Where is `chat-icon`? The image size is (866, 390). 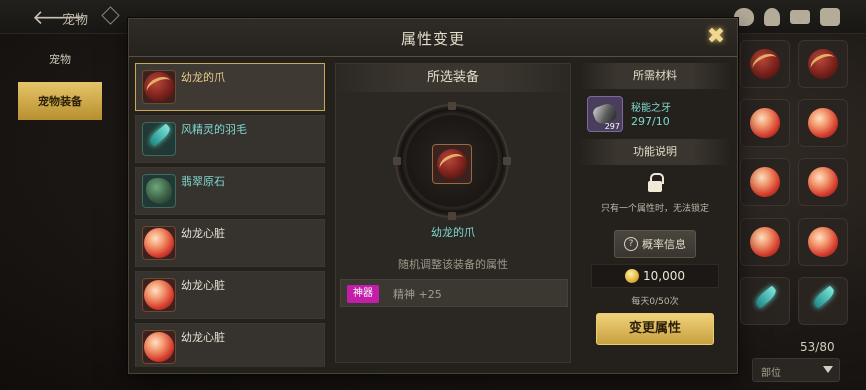
chat-icon is located at coordinates (830, 17).